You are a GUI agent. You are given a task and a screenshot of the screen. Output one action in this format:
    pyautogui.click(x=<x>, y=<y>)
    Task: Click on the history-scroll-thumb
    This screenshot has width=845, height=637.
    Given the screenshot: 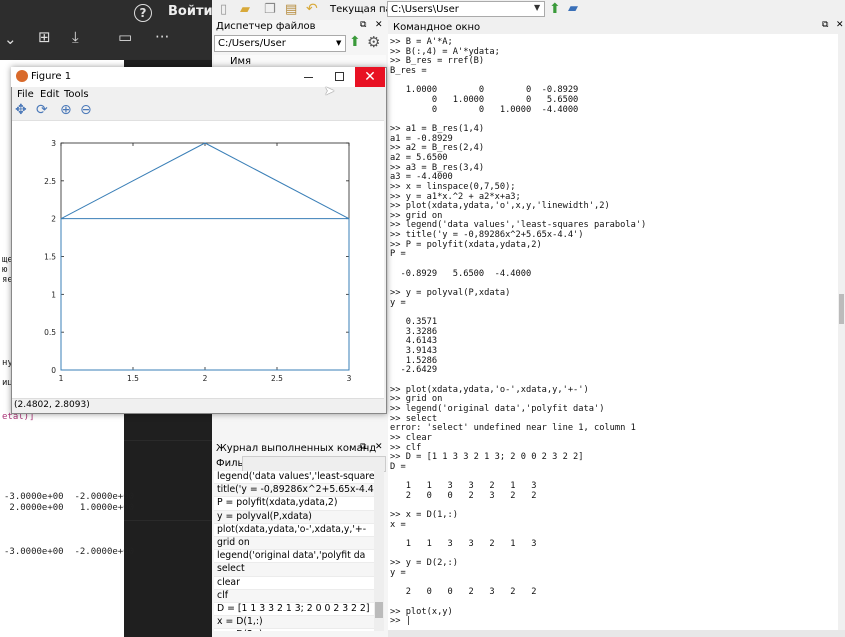 What is the action you would take?
    pyautogui.click(x=379, y=610)
    